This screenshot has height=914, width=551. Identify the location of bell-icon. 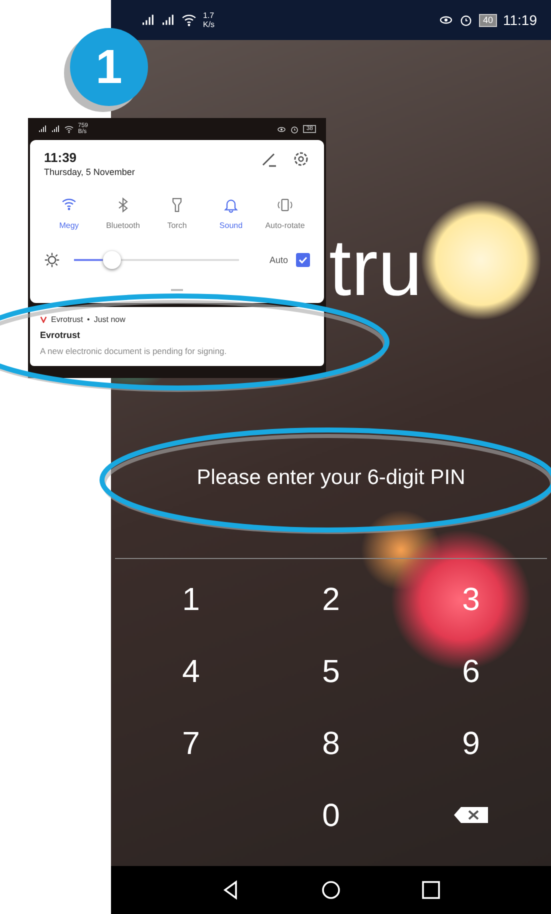
(231, 205).